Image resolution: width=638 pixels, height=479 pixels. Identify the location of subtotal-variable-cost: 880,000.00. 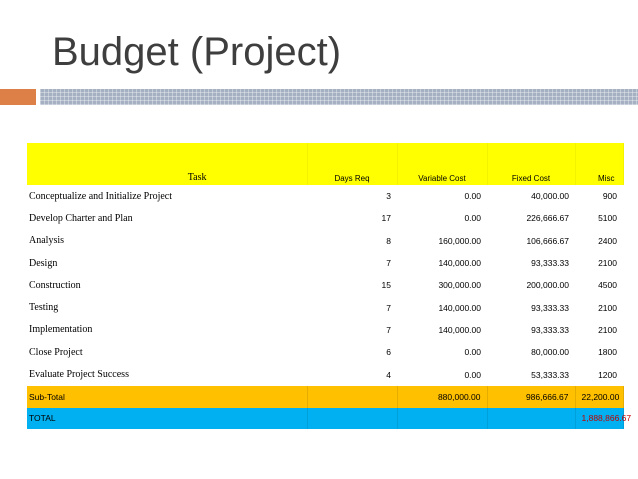
(442, 396).